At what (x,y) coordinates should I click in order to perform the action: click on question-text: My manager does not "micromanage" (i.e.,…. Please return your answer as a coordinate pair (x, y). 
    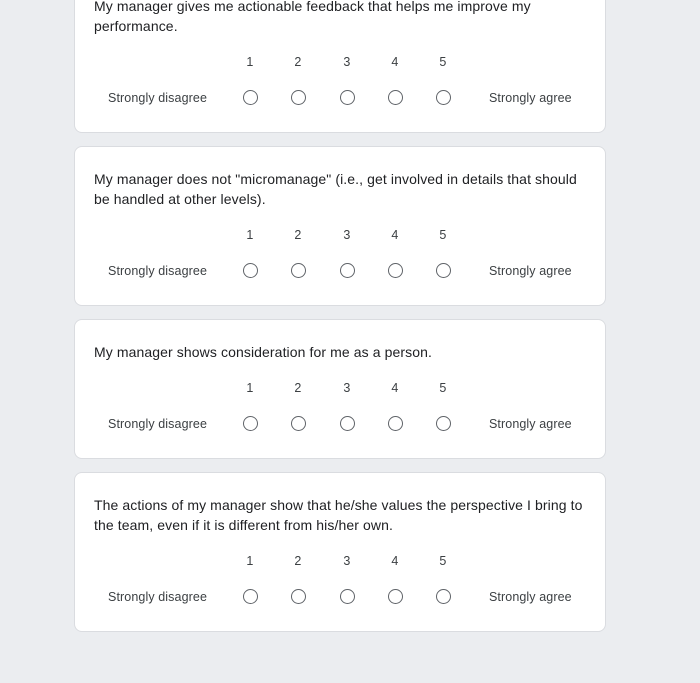
    Looking at the image, I should click on (335, 189).